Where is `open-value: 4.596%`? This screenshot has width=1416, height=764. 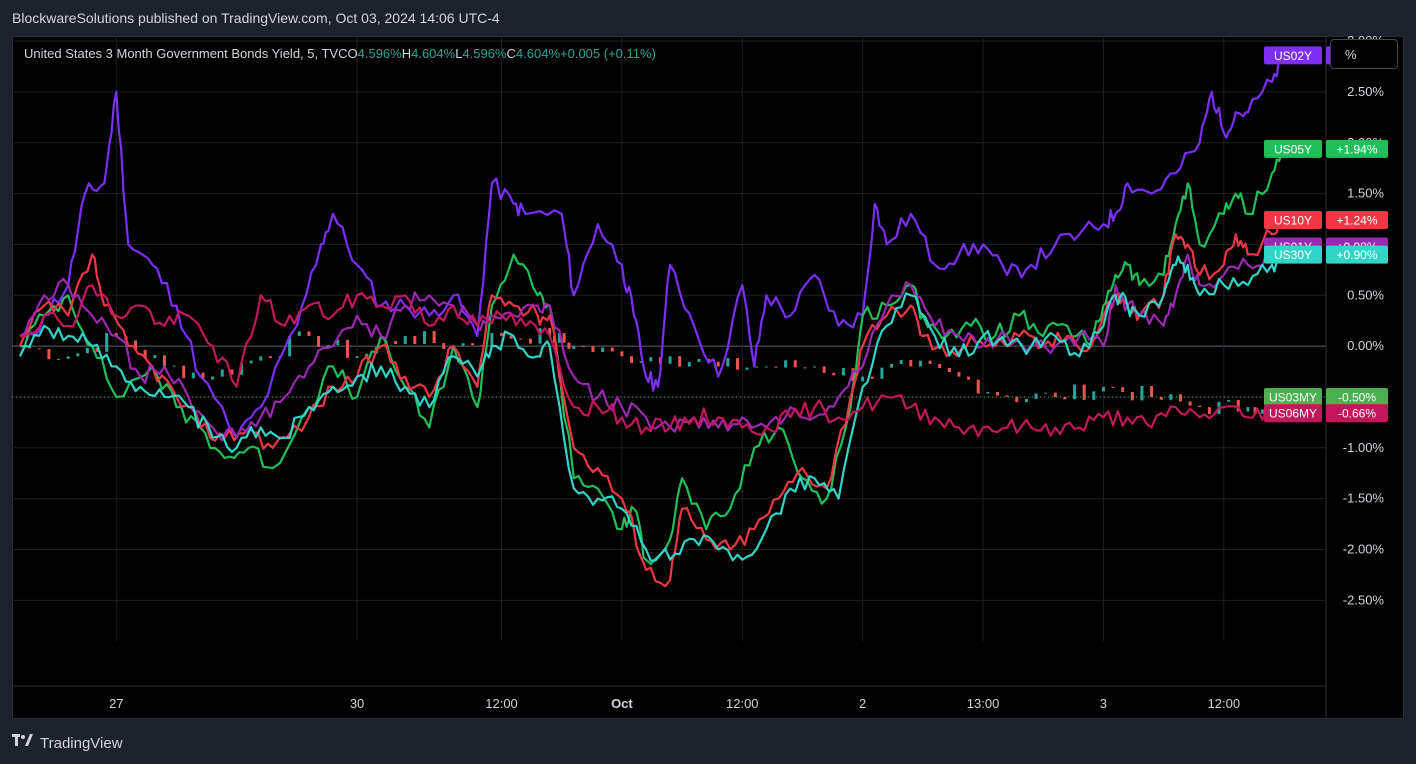
open-value: 4.596% is located at coordinates (379, 53).